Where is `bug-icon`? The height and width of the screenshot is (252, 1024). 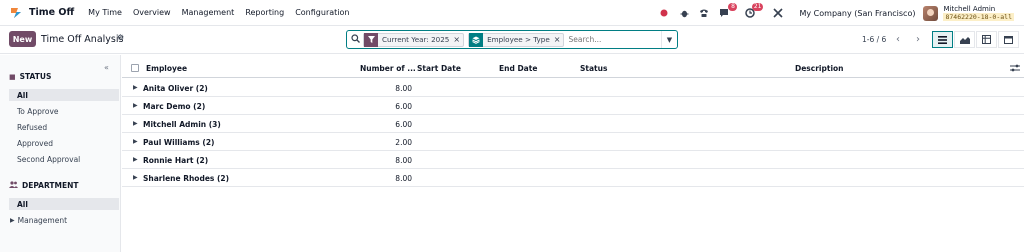
bug-icon is located at coordinates (684, 13).